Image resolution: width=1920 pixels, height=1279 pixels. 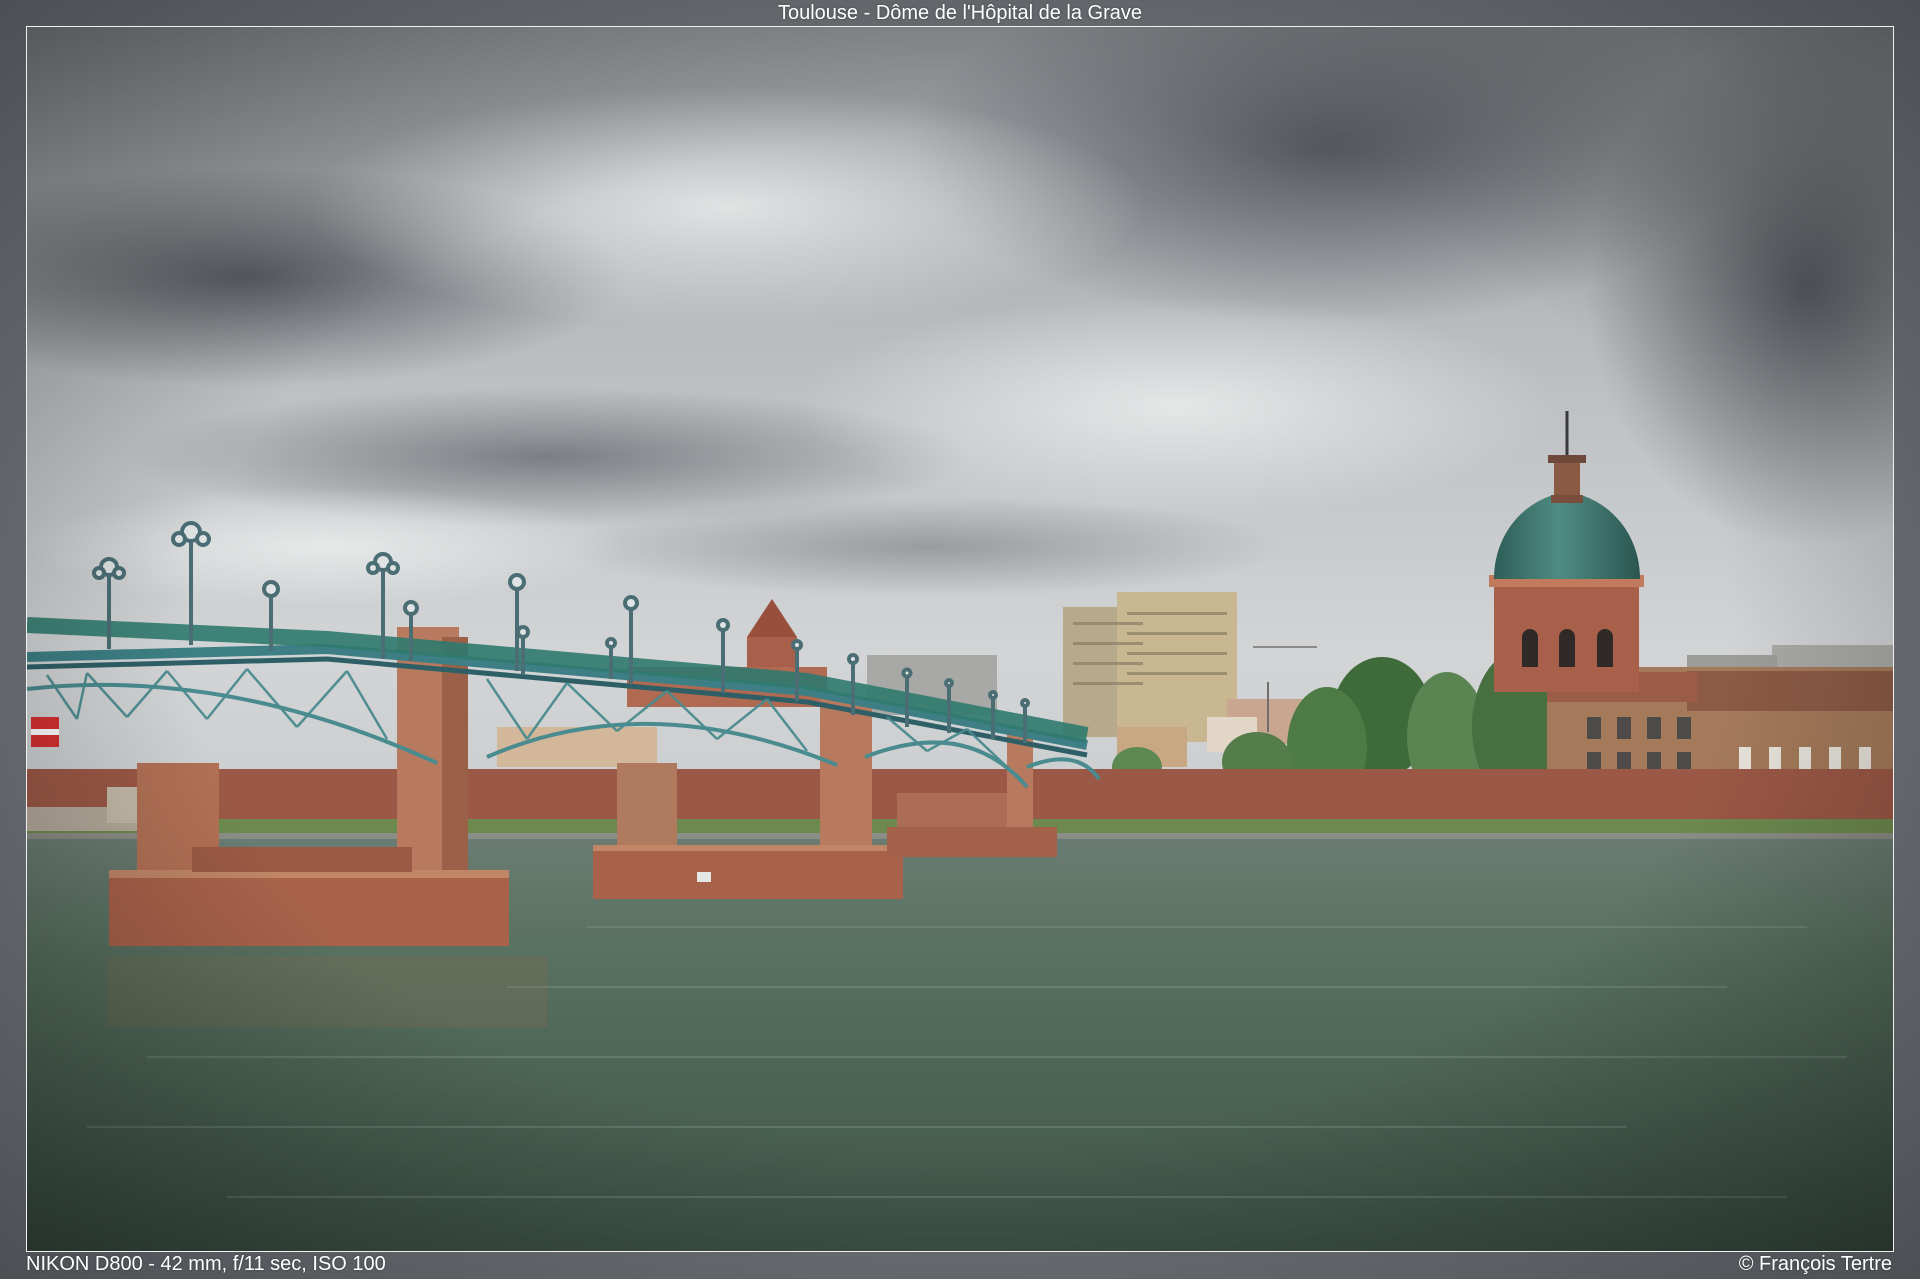 What do you see at coordinates (1815, 1264) in the screenshot?
I see `photo-credit: © François Tertre` at bounding box center [1815, 1264].